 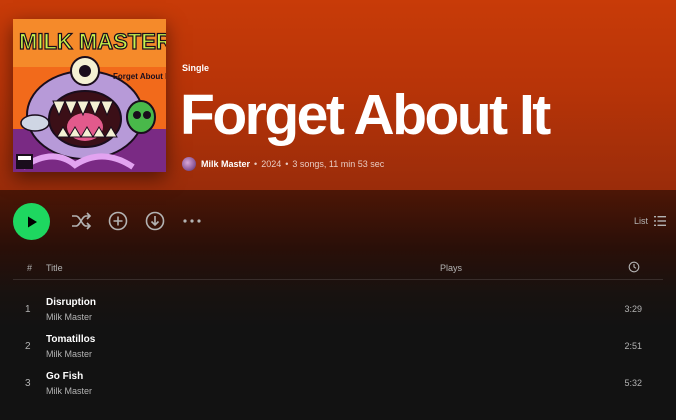 I want to click on more-options-icon, so click(x=192, y=221).